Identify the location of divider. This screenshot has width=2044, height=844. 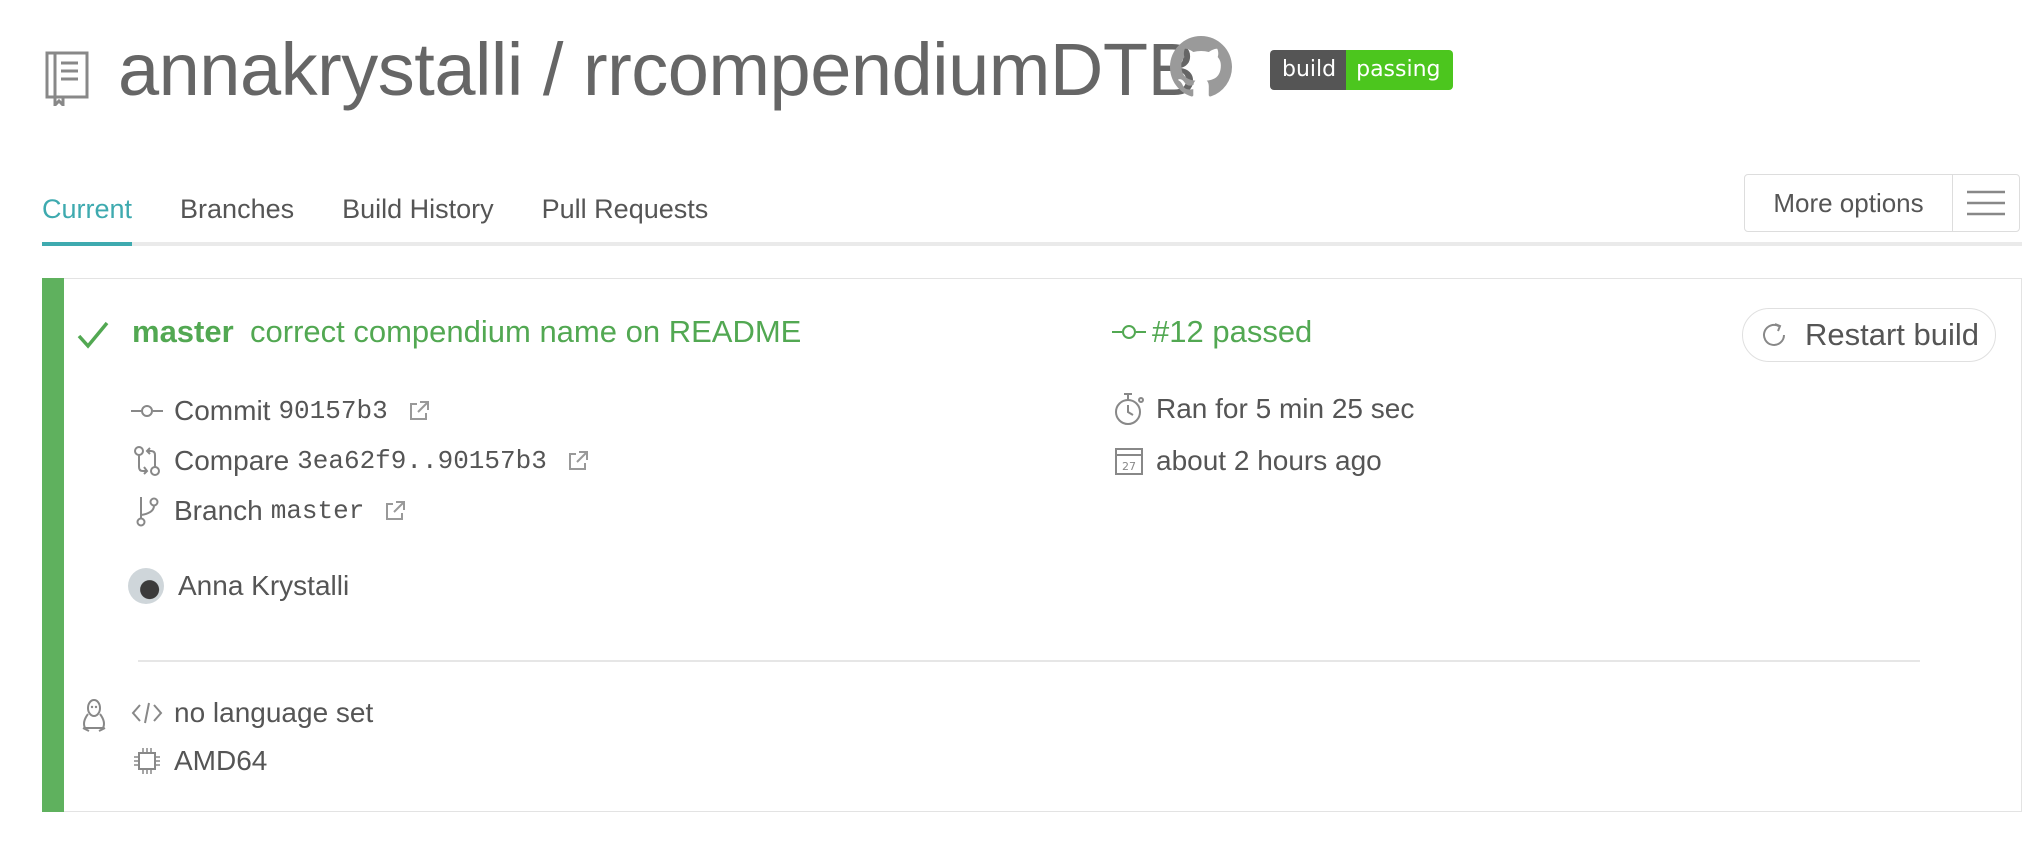
(1029, 661).